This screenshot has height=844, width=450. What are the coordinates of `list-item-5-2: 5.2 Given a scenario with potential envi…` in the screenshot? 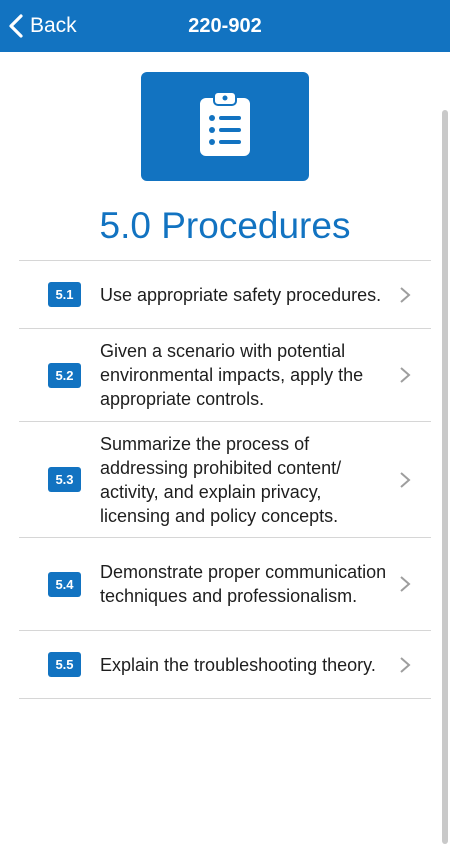 It's located at (225, 375).